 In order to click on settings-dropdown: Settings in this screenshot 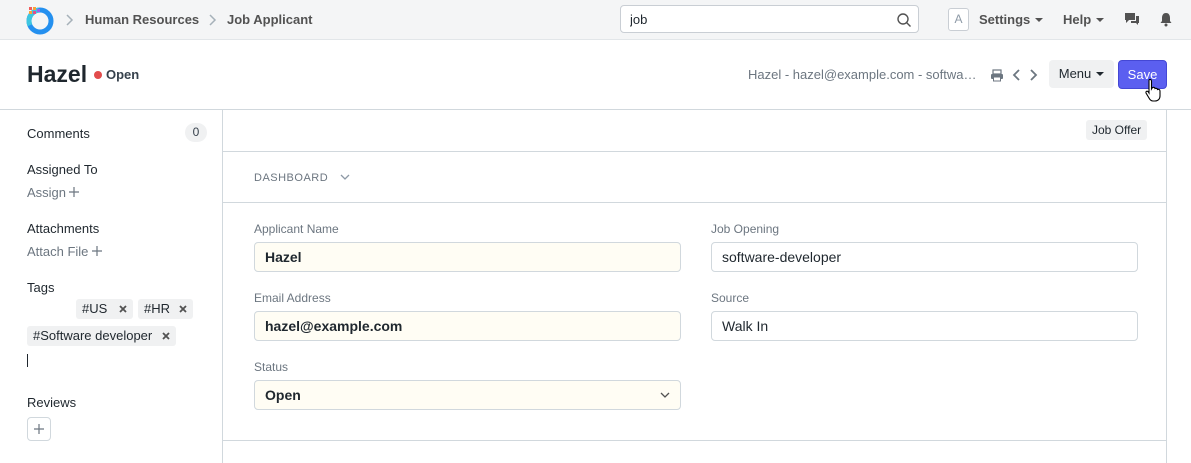, I will do `click(1011, 19)`.